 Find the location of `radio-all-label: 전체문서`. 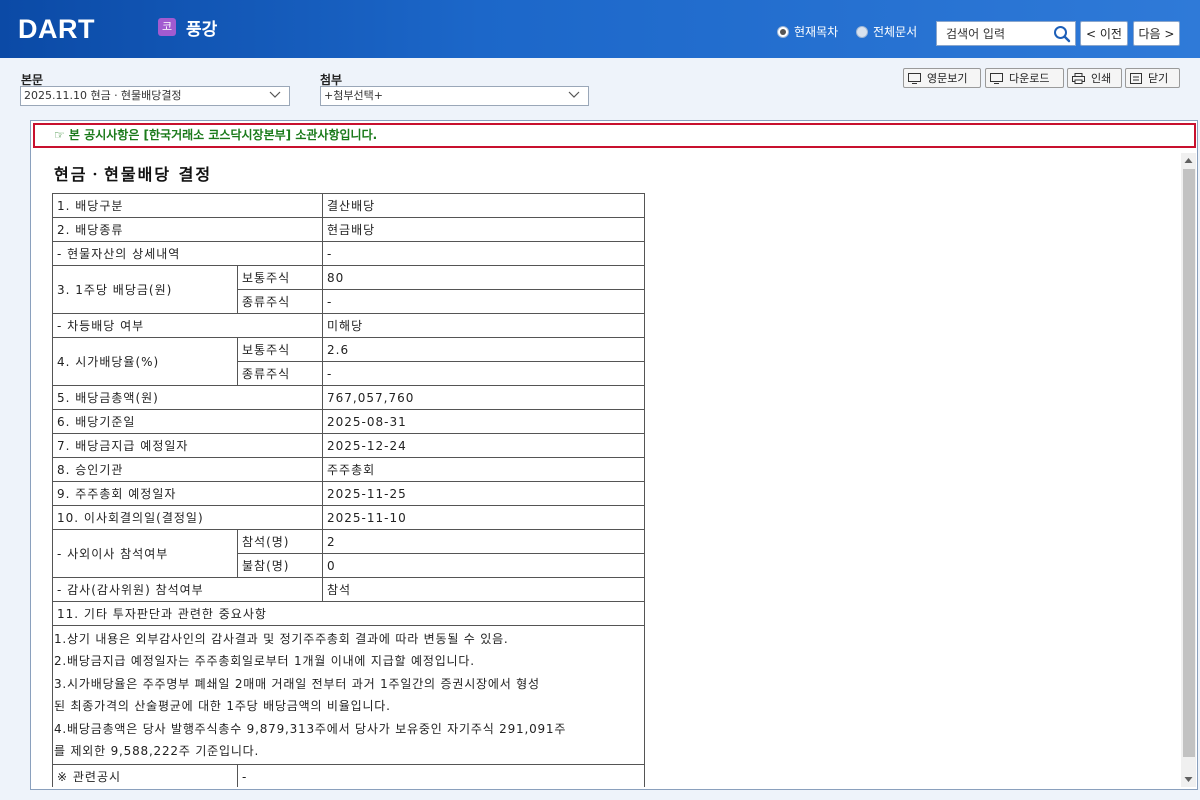

radio-all-label: 전체문서 is located at coordinates (895, 32).